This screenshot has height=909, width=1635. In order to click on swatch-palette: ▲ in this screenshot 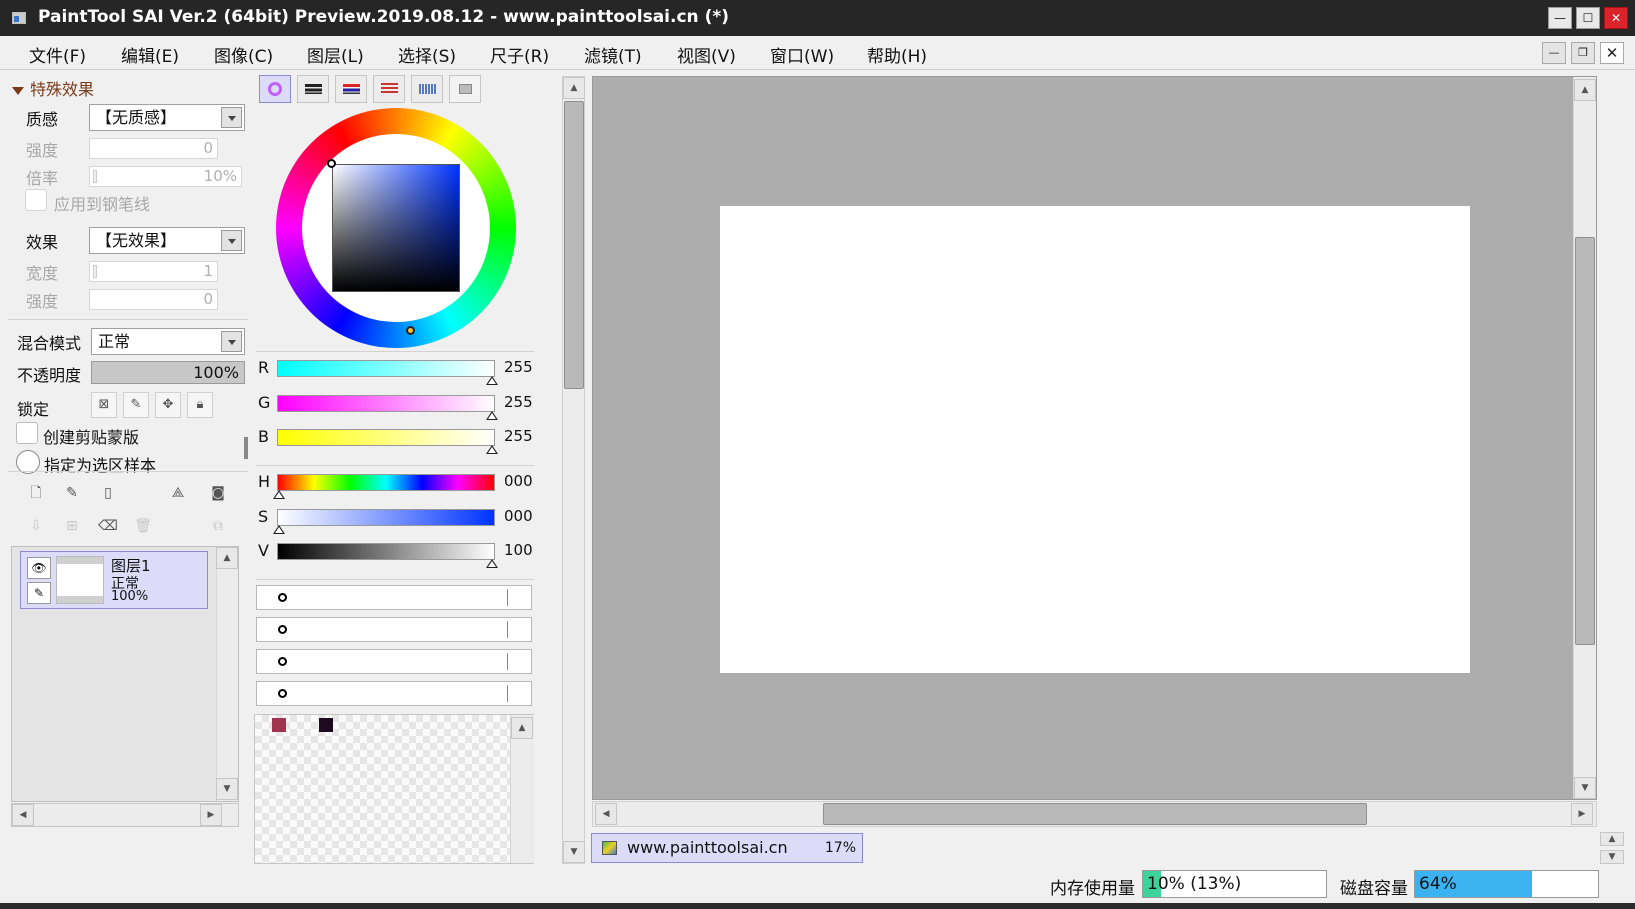, I will do `click(394, 789)`.